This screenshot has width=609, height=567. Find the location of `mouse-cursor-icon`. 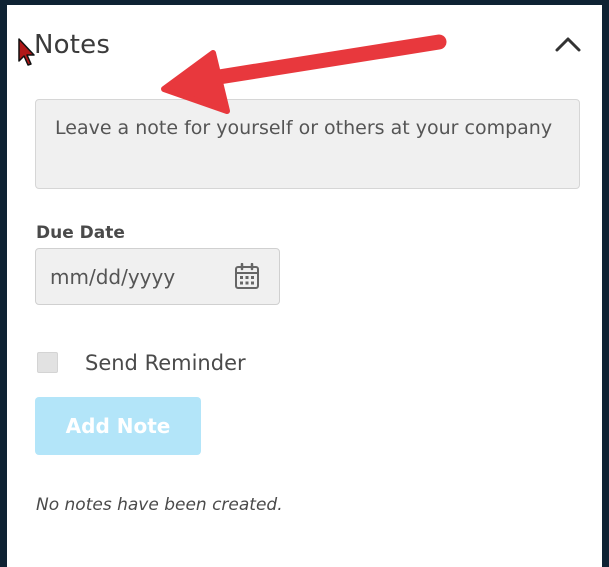

mouse-cursor-icon is located at coordinates (26, 52).